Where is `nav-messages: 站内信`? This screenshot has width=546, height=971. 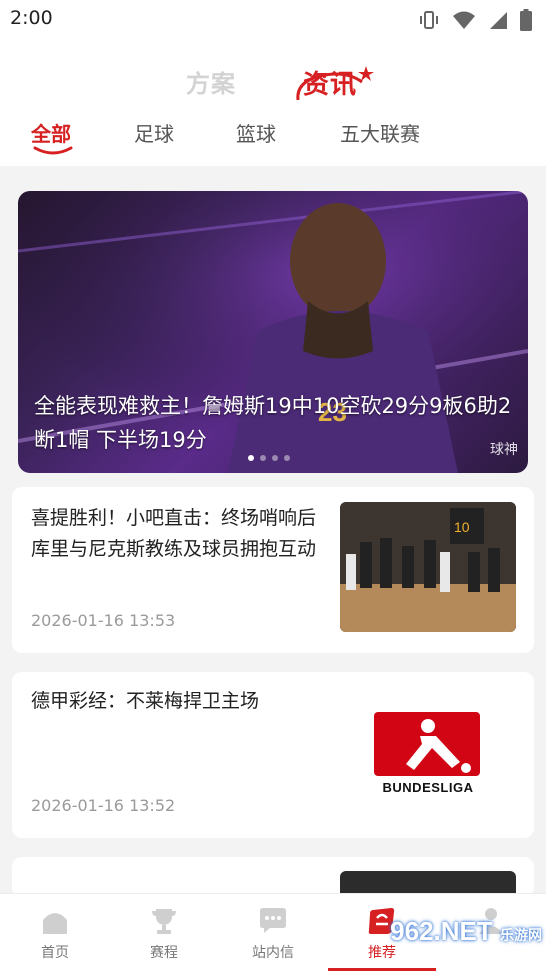
nav-messages: 站内信 is located at coordinates (273, 932).